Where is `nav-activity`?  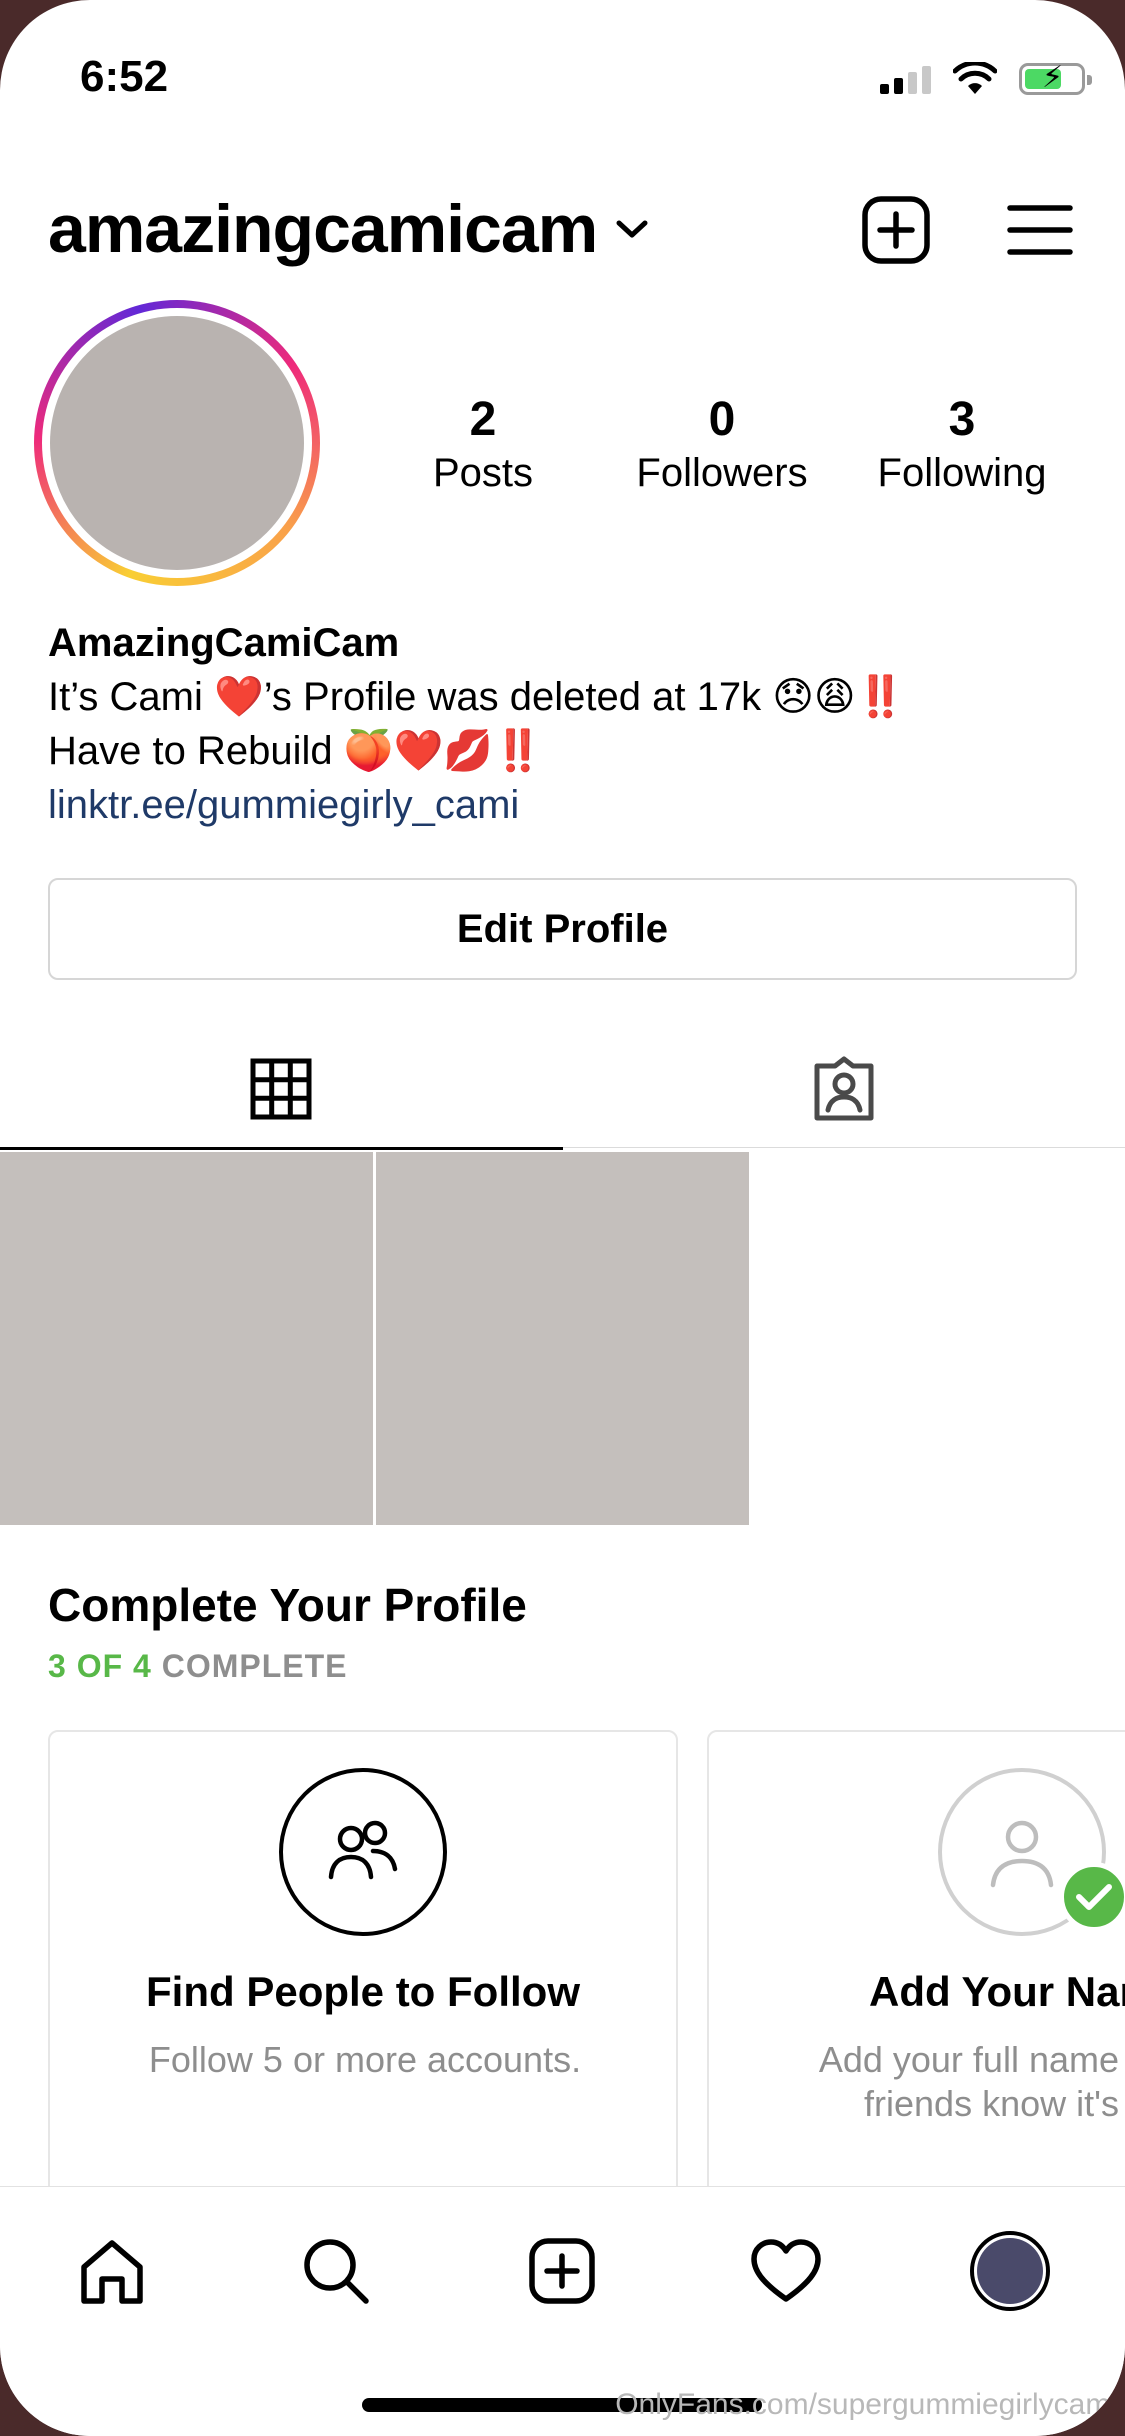 nav-activity is located at coordinates (786, 2271).